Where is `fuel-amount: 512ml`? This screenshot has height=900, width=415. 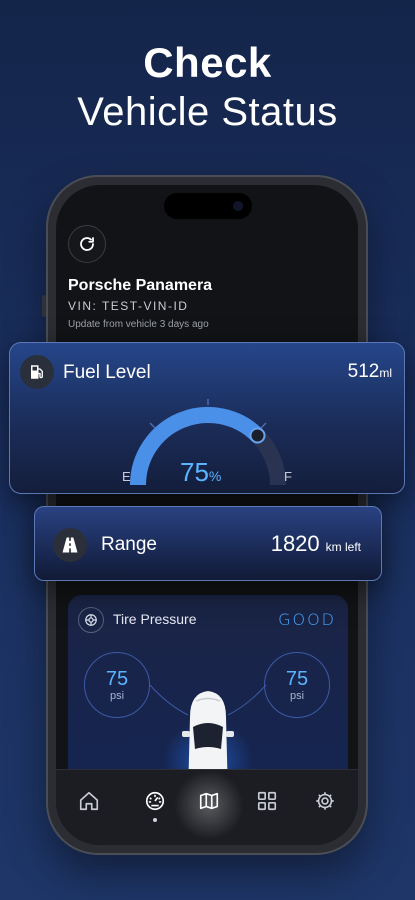 fuel-amount: 512ml is located at coordinates (370, 372).